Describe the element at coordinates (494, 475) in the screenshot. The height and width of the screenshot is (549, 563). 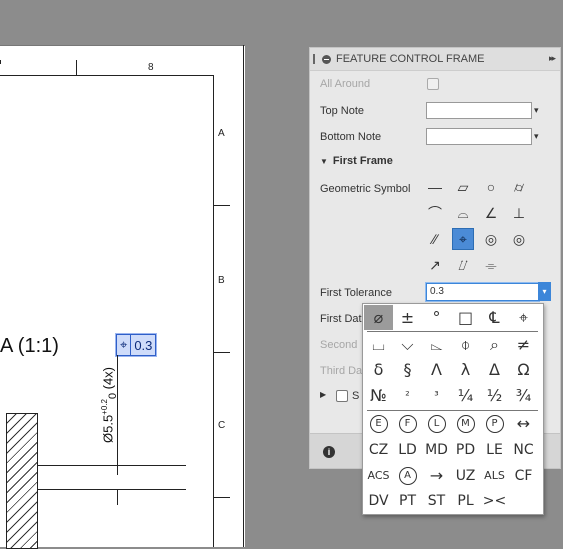
I see `als-symbol: ALS` at that location.